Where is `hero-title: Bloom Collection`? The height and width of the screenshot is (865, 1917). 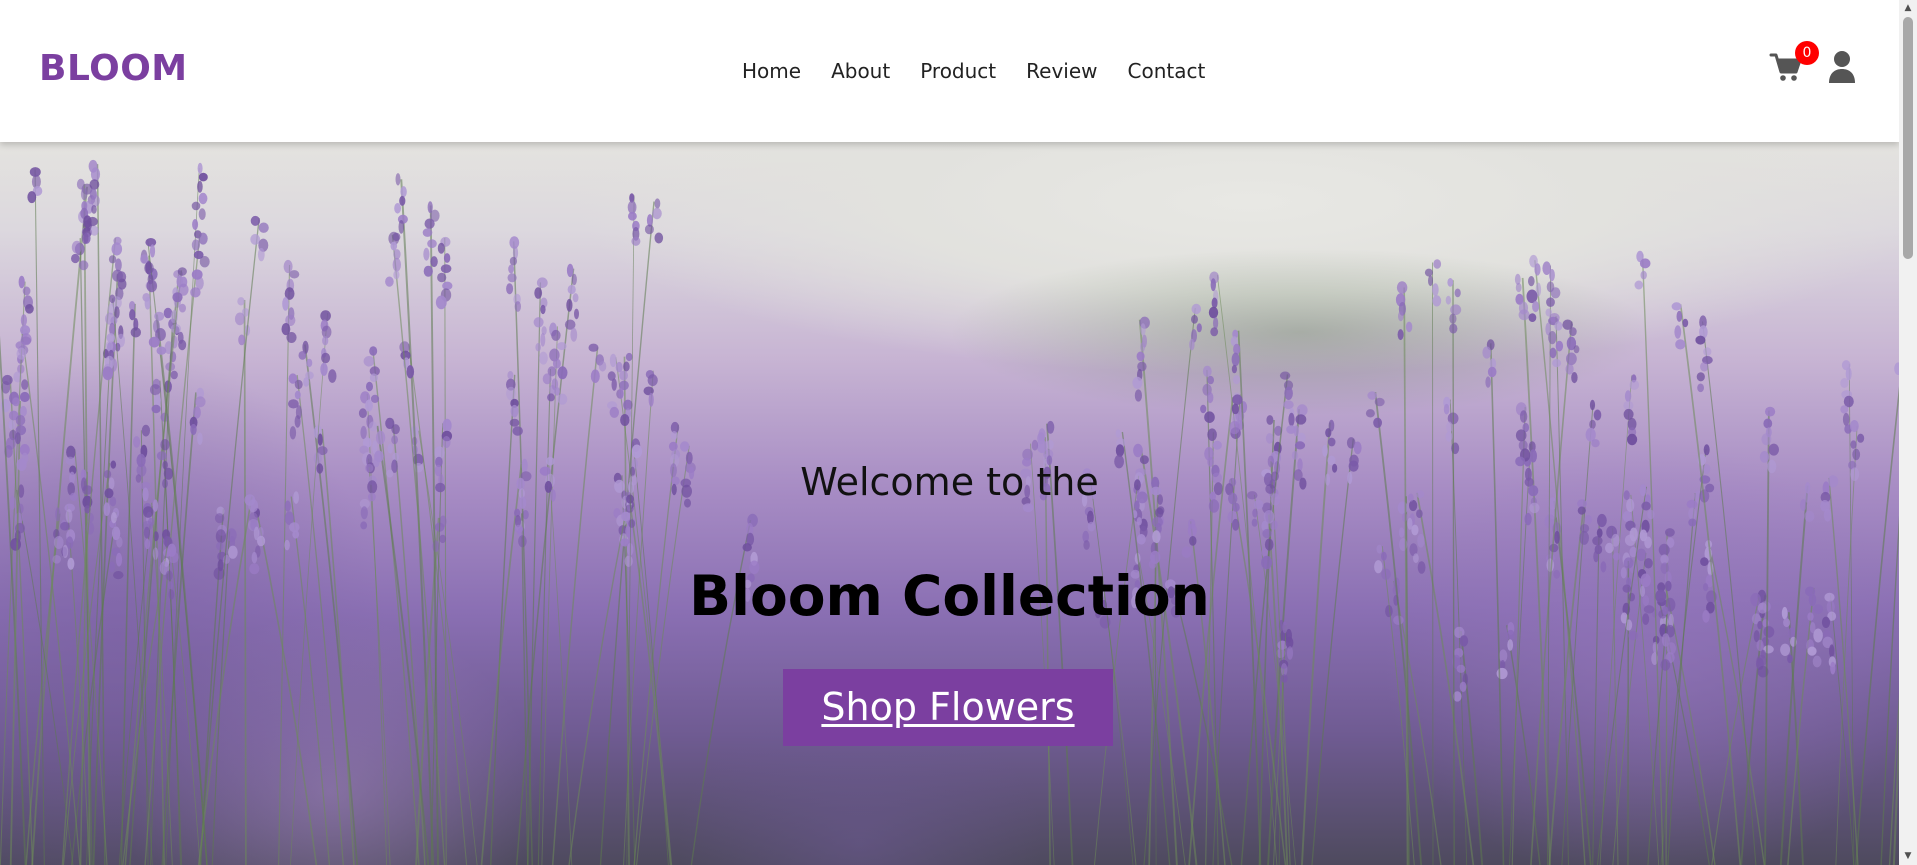
hero-title: Bloom Collection is located at coordinates (949, 596).